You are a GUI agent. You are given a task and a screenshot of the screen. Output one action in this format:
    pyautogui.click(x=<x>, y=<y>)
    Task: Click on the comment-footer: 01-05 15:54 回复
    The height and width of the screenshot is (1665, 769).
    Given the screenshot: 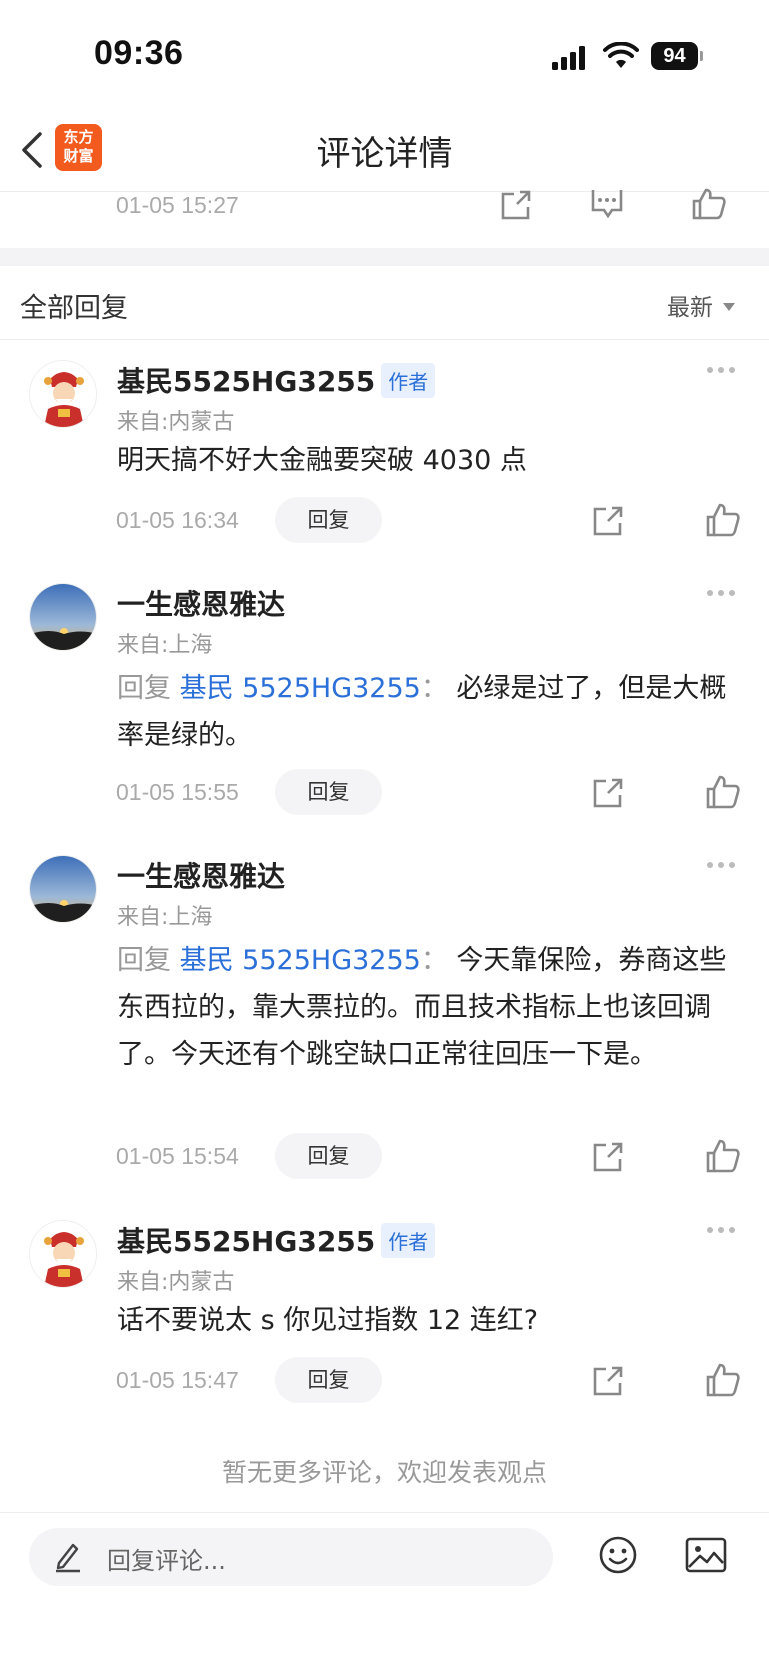 What is the action you would take?
    pyautogui.click(x=384, y=1157)
    